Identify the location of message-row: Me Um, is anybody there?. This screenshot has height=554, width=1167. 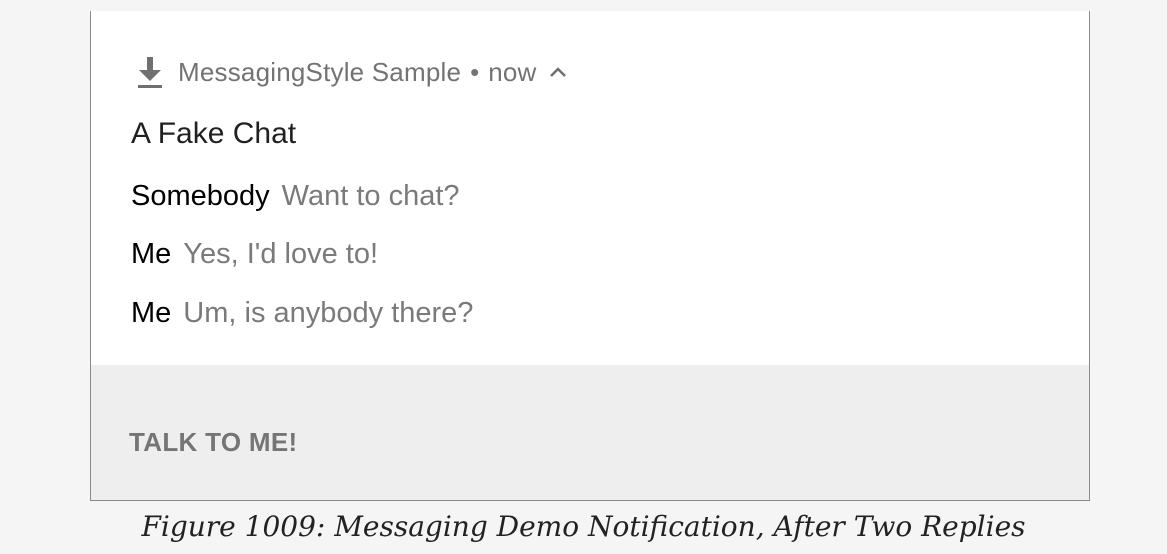
(302, 313).